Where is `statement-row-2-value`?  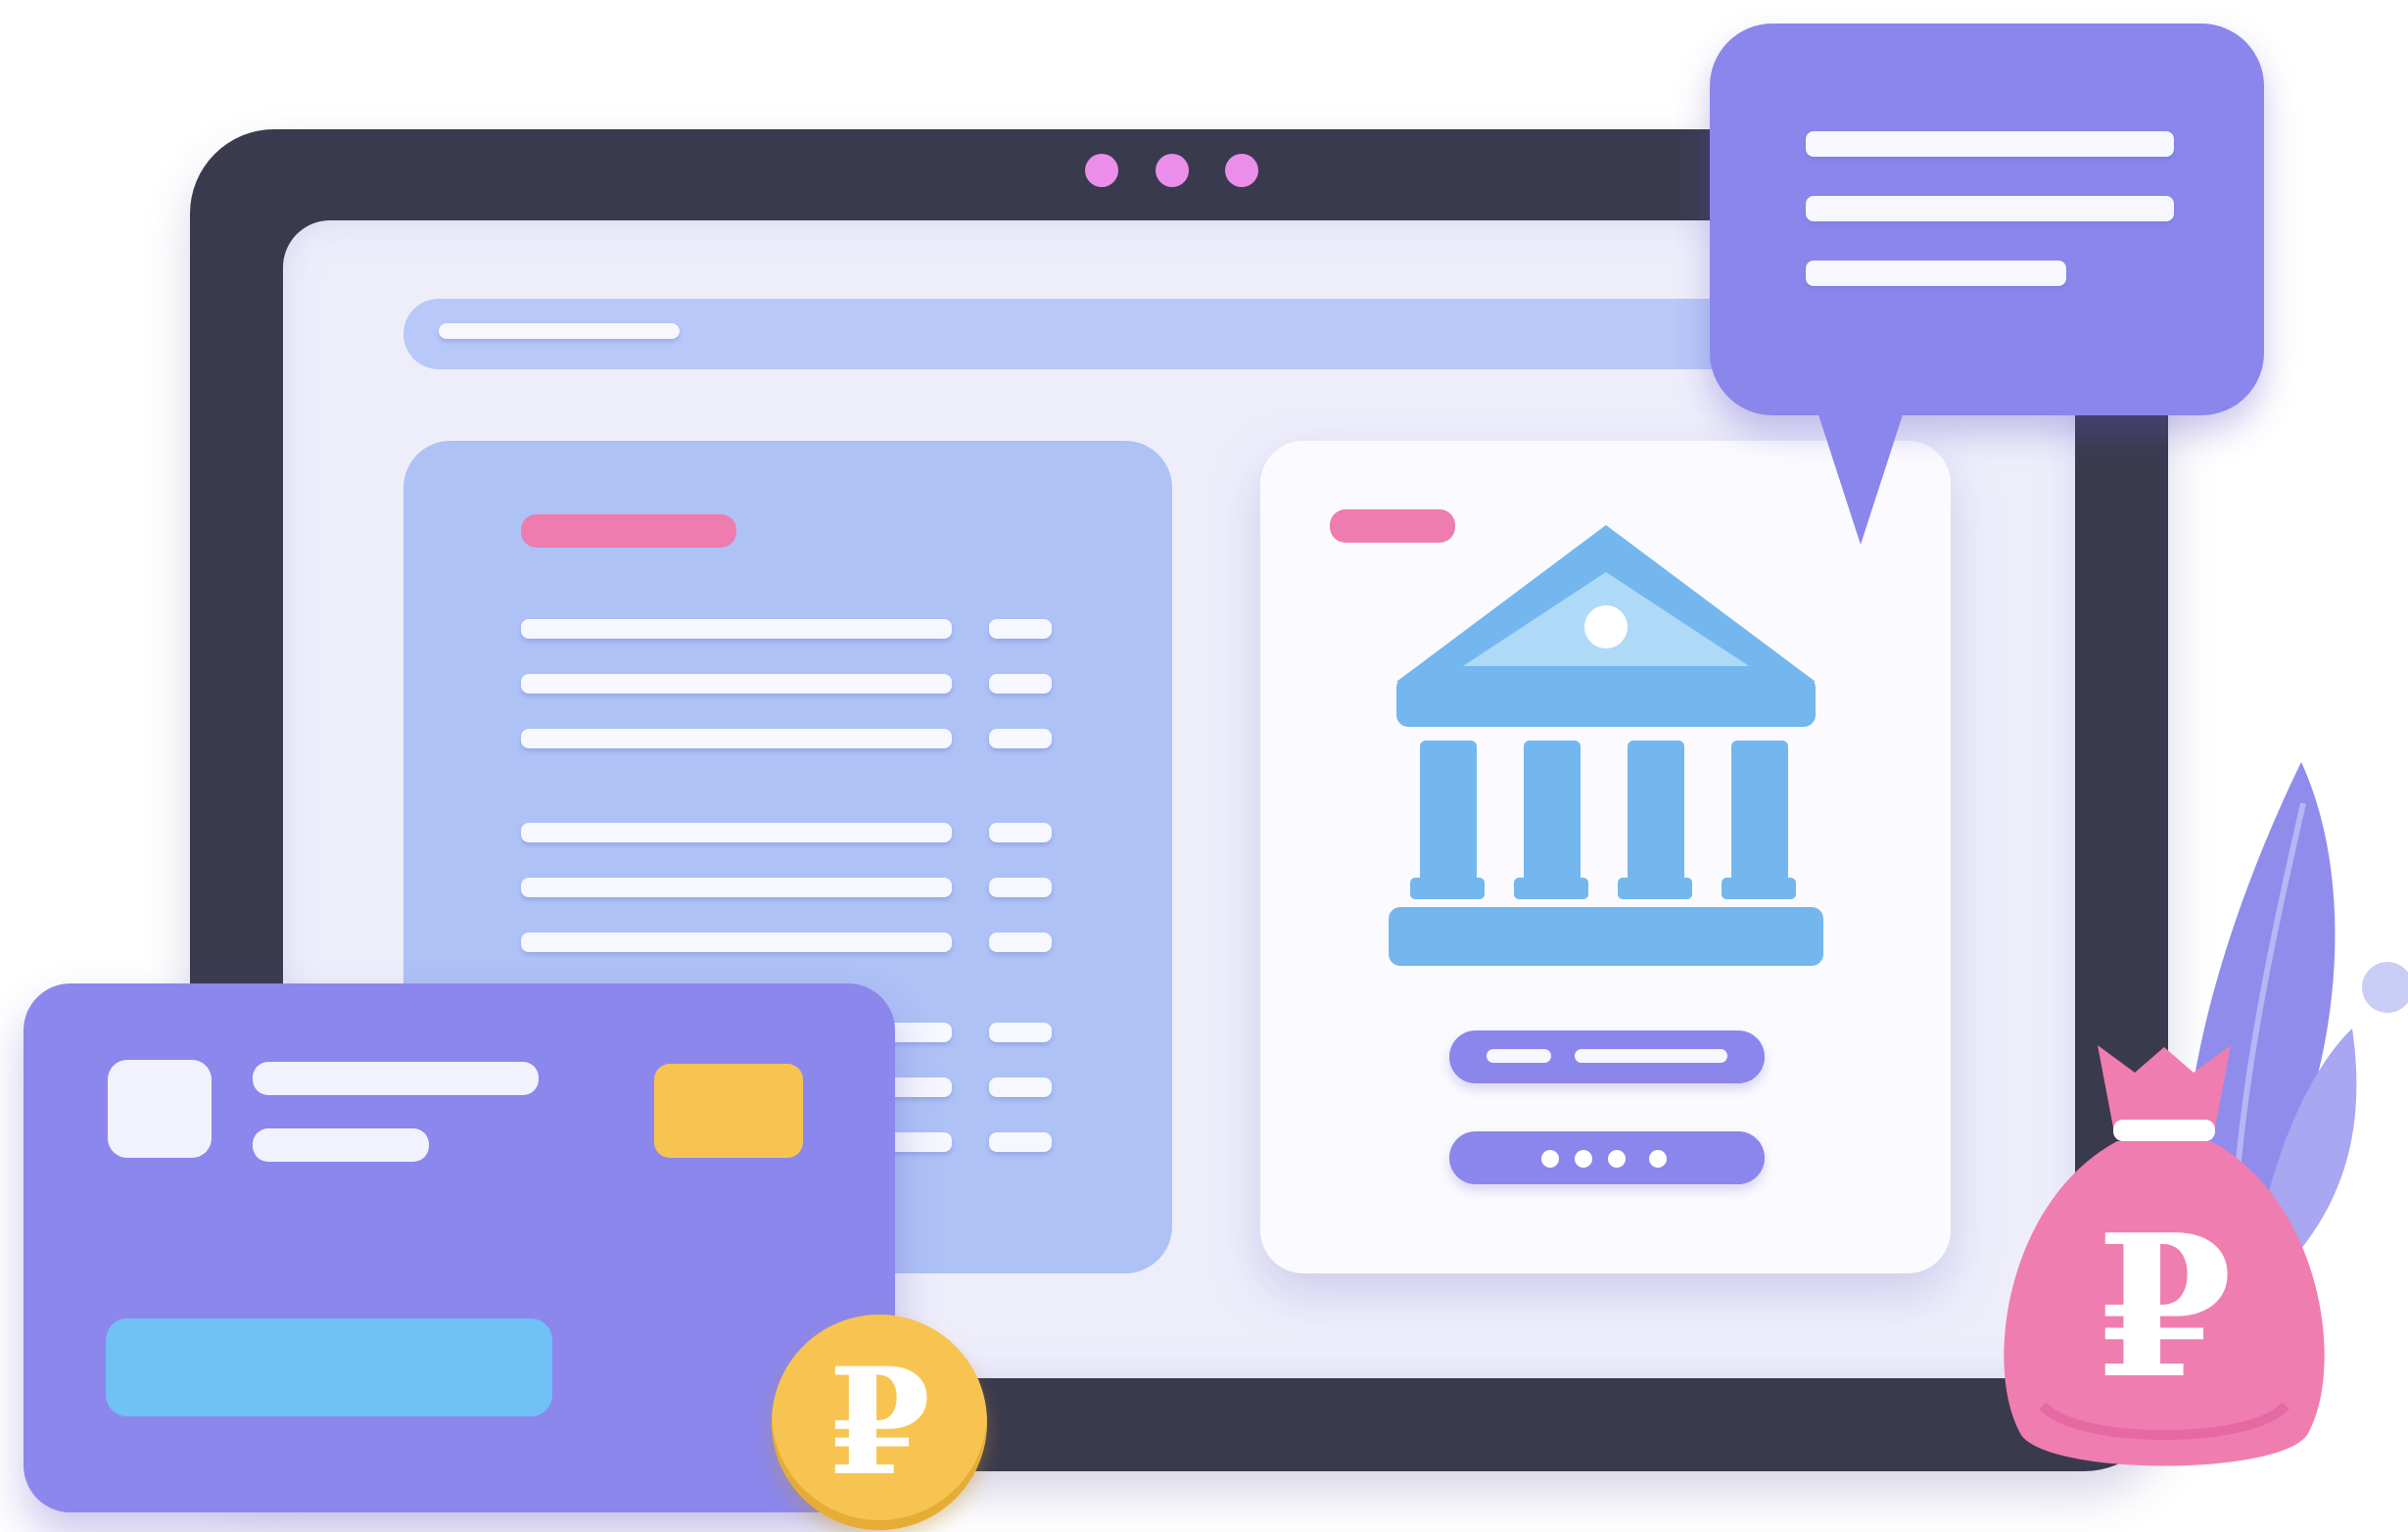 statement-row-2-value is located at coordinates (1020, 684).